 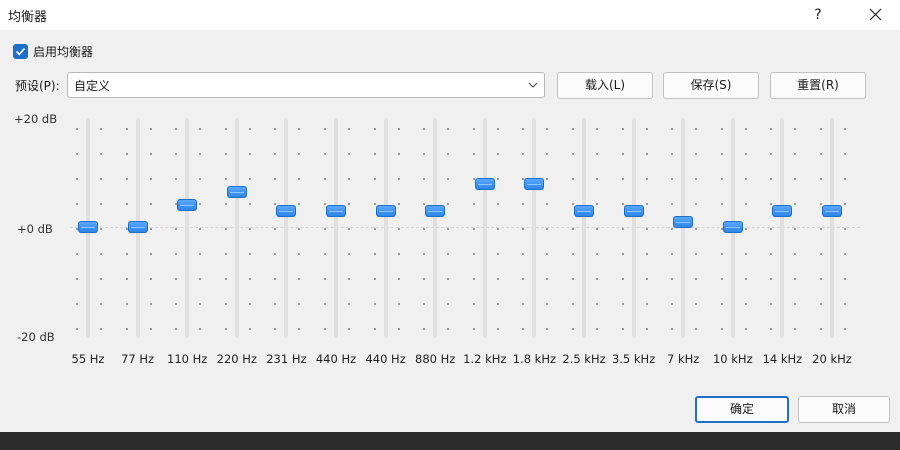 I want to click on ok-button: 确定, so click(x=742, y=409).